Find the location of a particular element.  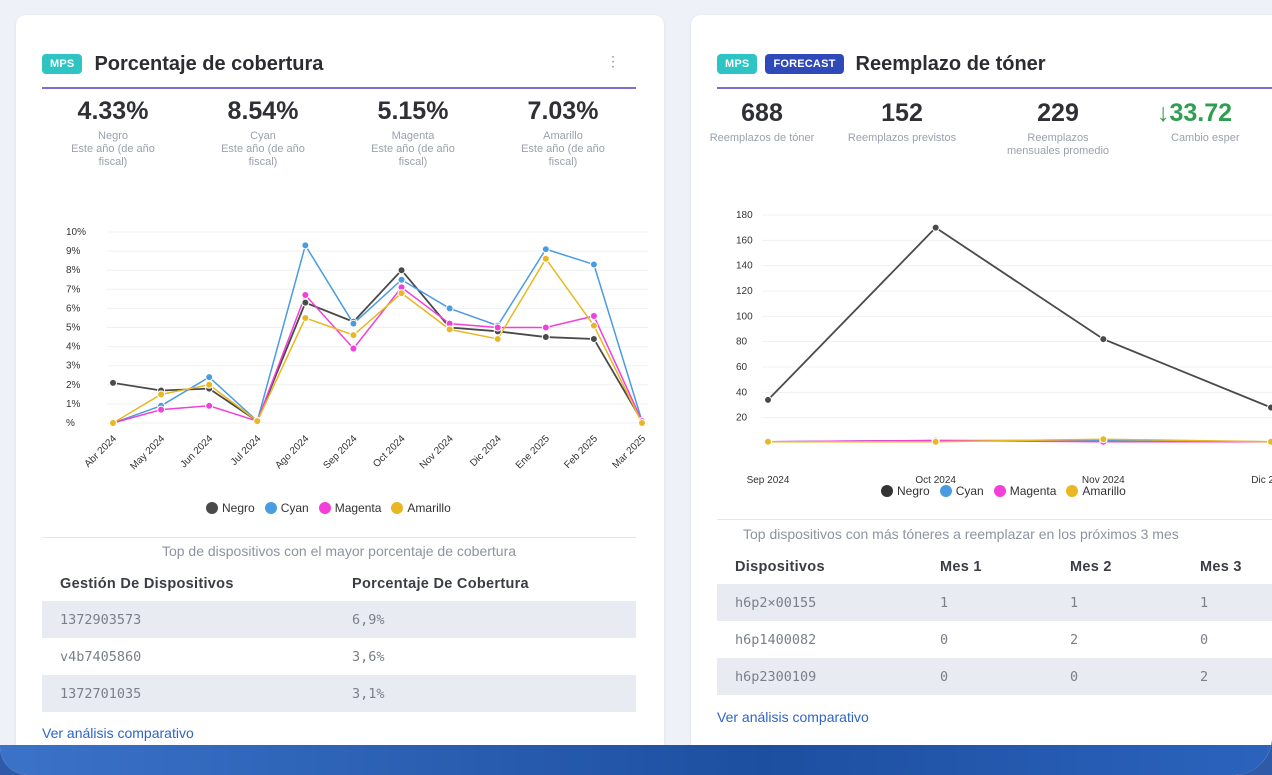

kpi-replacements: 688 Reemplazos de tóner is located at coordinates (764, 128).